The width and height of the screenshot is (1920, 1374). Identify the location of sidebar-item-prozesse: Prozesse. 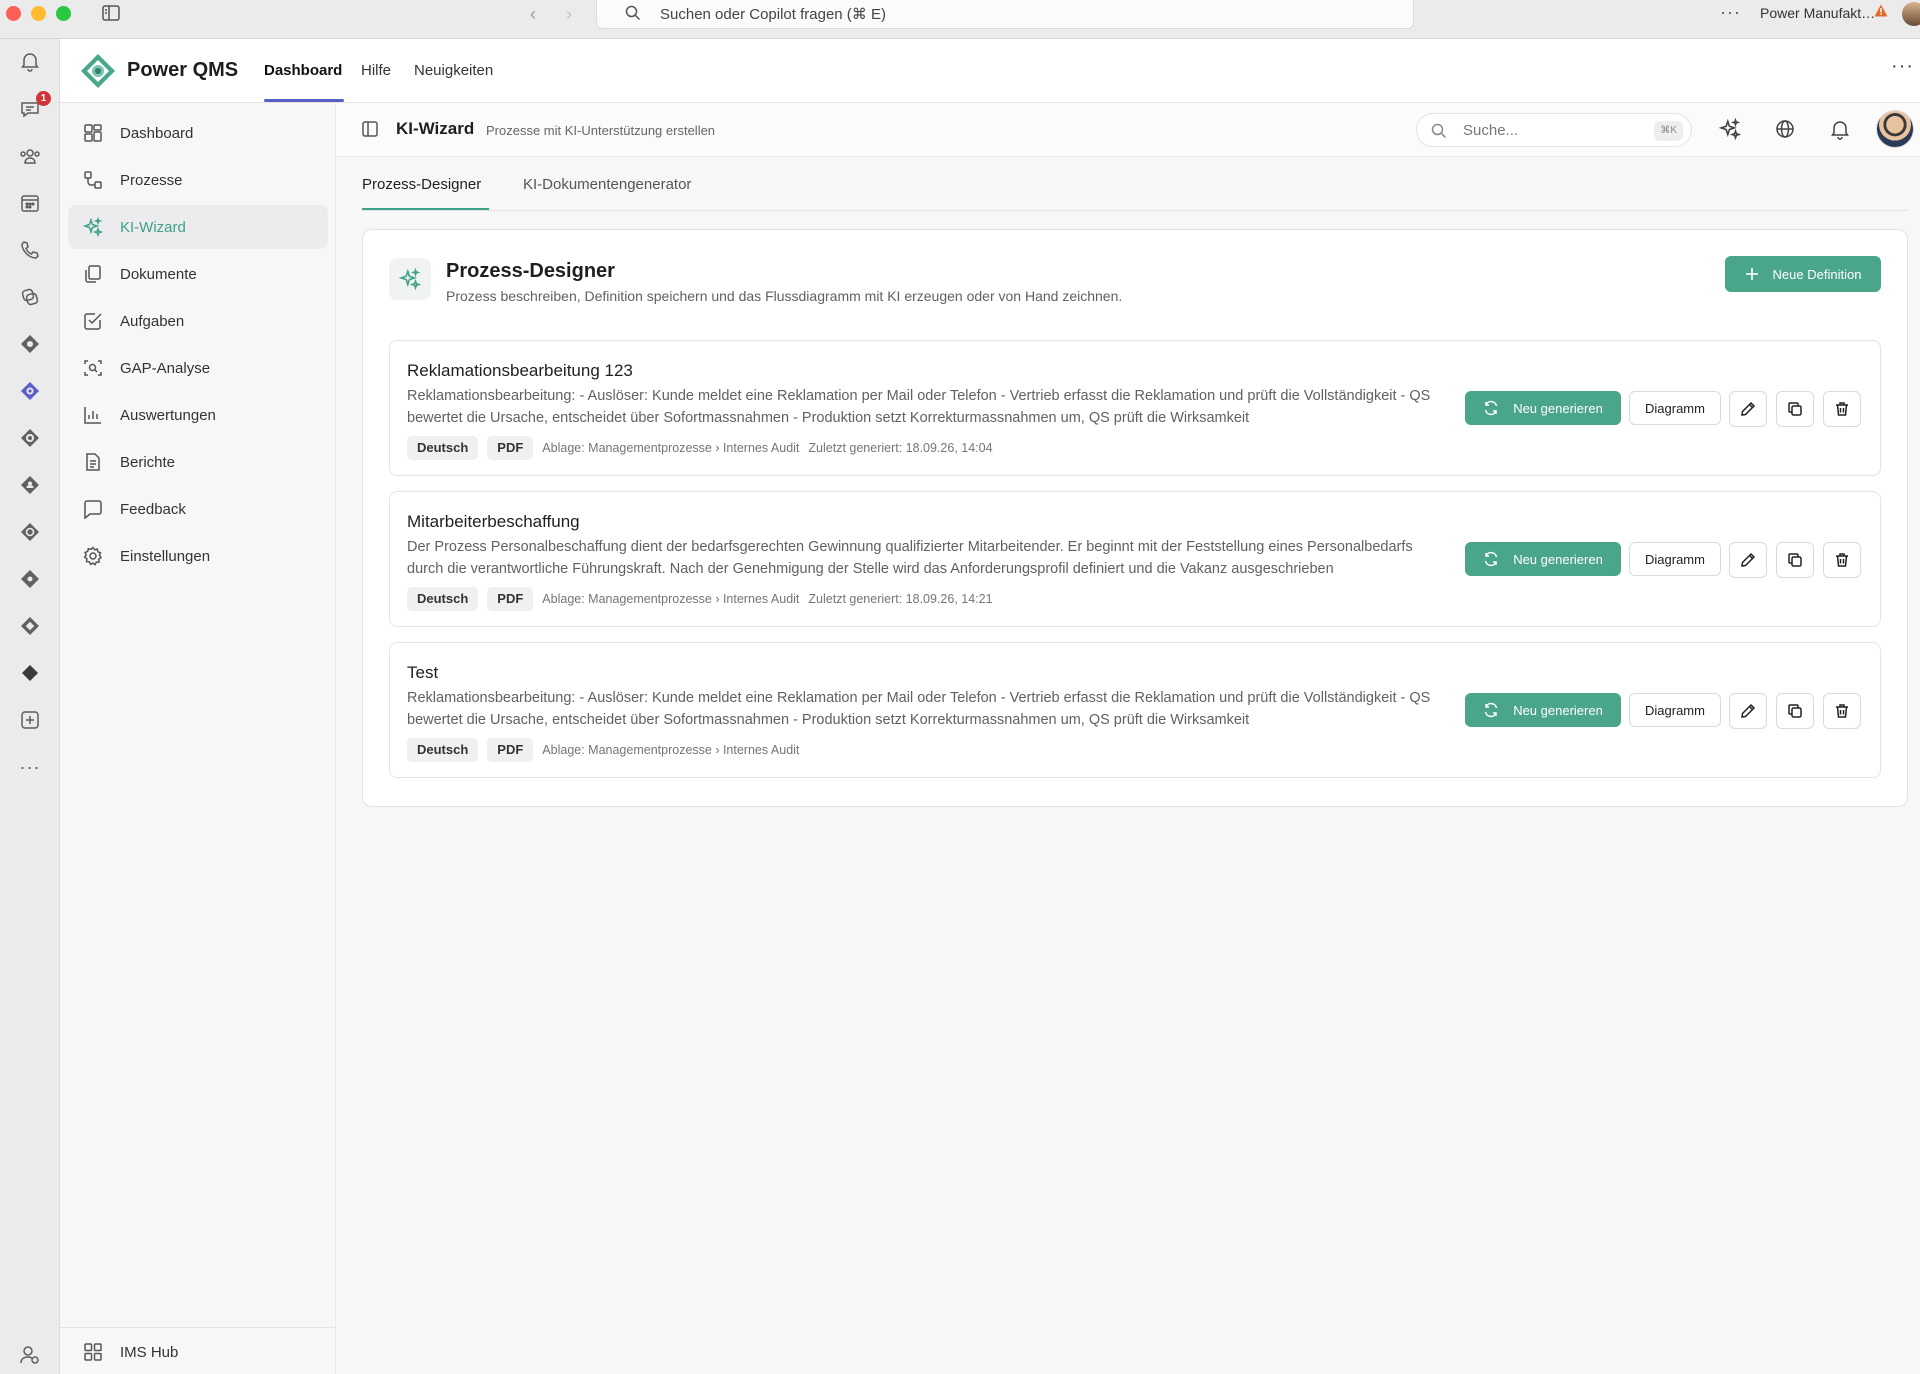
(198, 180).